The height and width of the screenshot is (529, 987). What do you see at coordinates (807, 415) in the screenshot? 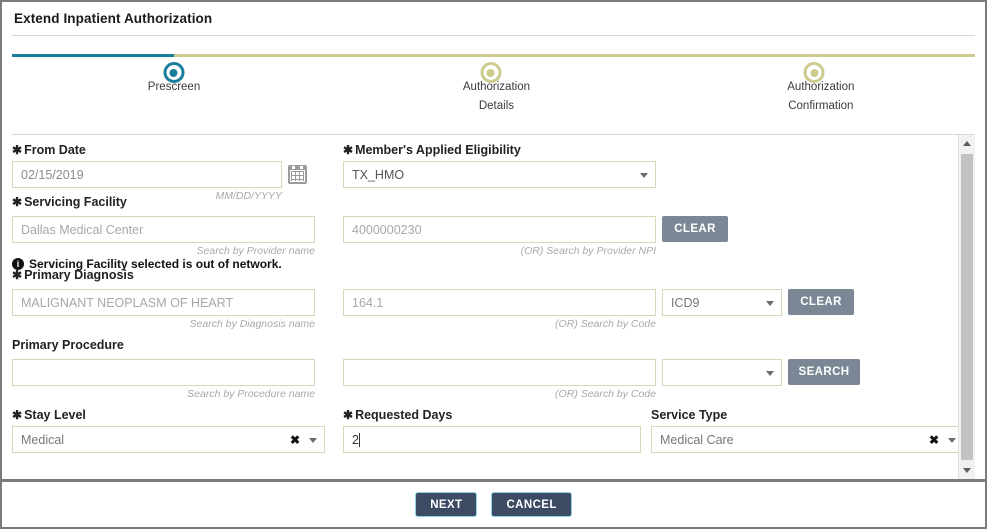
I see `service-type-label: Service Type` at bounding box center [807, 415].